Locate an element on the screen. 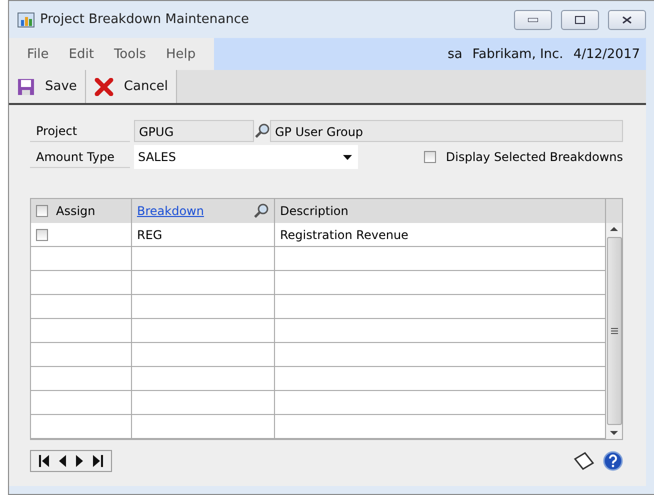  scroll-thumb is located at coordinates (614, 331).